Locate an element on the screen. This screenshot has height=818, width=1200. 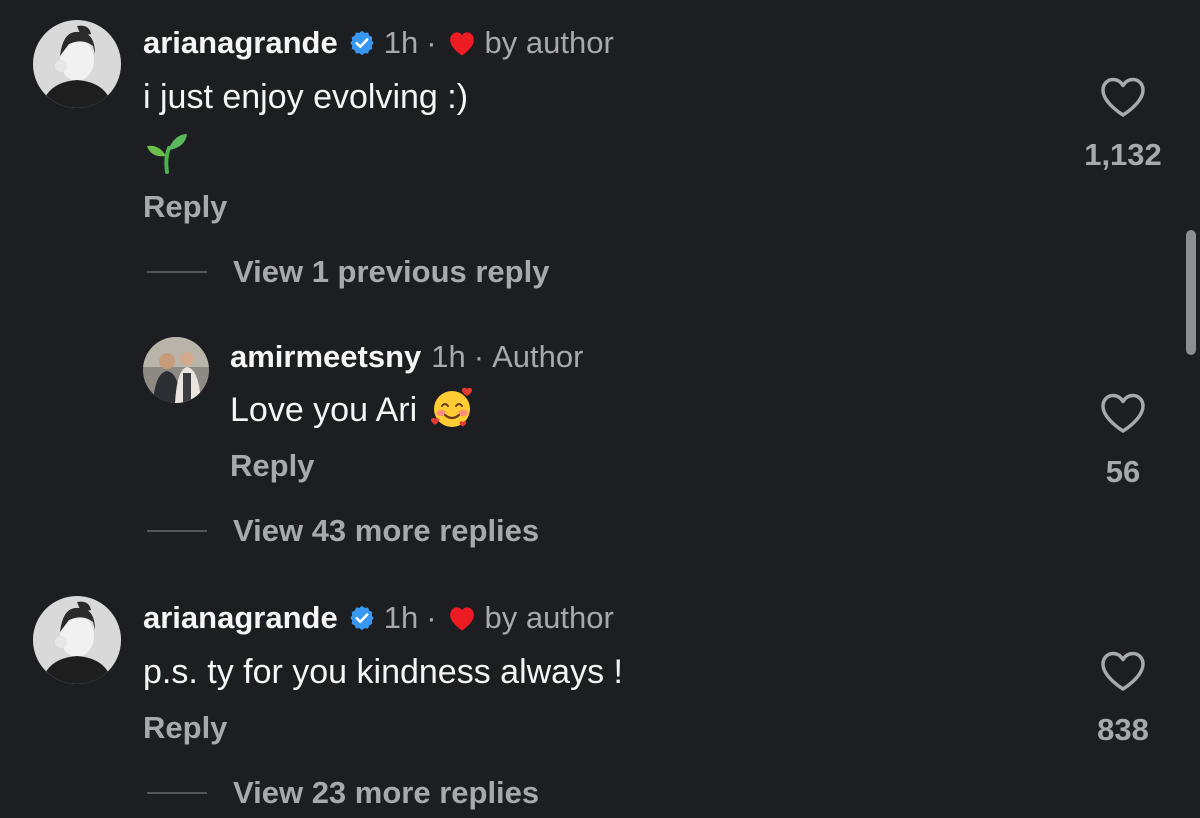
comment-text: p.s. ty for you kindness always ! is located at coordinates (383, 672).